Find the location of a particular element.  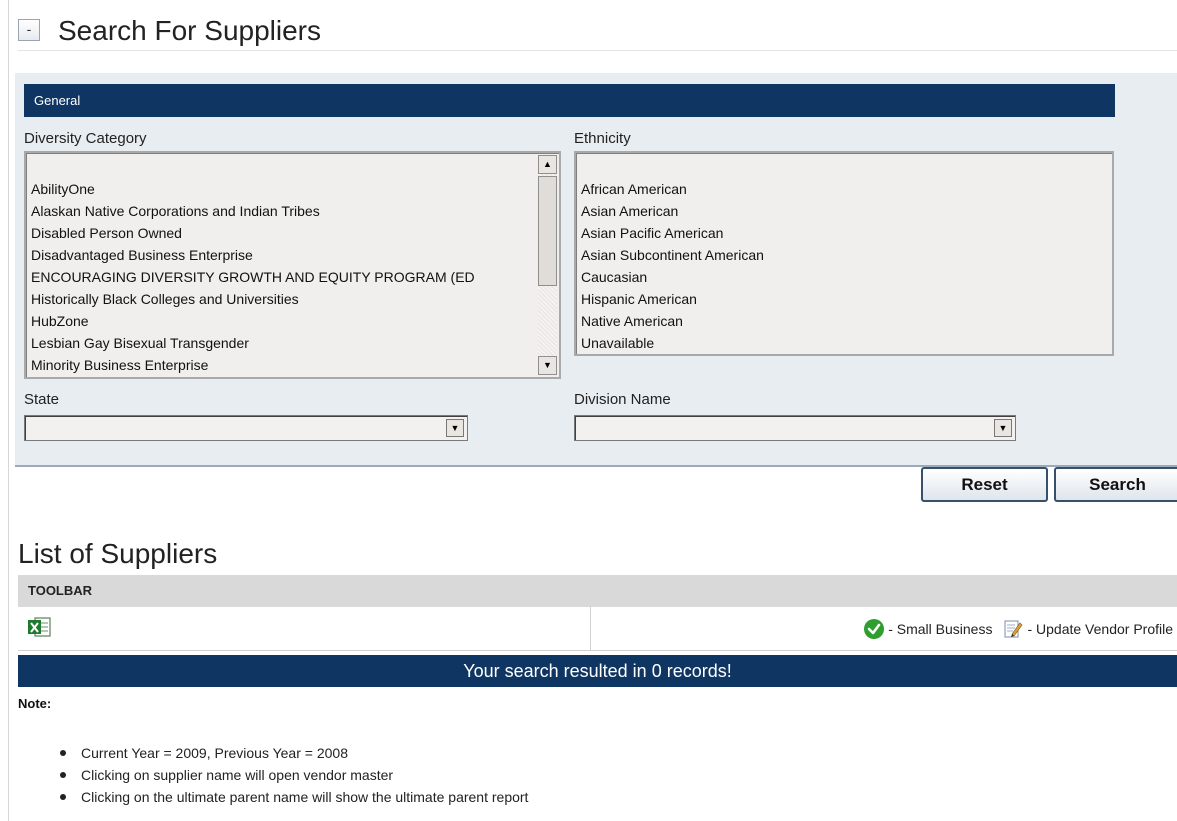

note-label: Note: is located at coordinates (35, 703).